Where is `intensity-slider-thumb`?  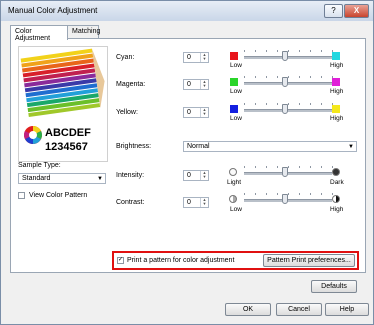
intensity-slider-thumb is located at coordinates (285, 172).